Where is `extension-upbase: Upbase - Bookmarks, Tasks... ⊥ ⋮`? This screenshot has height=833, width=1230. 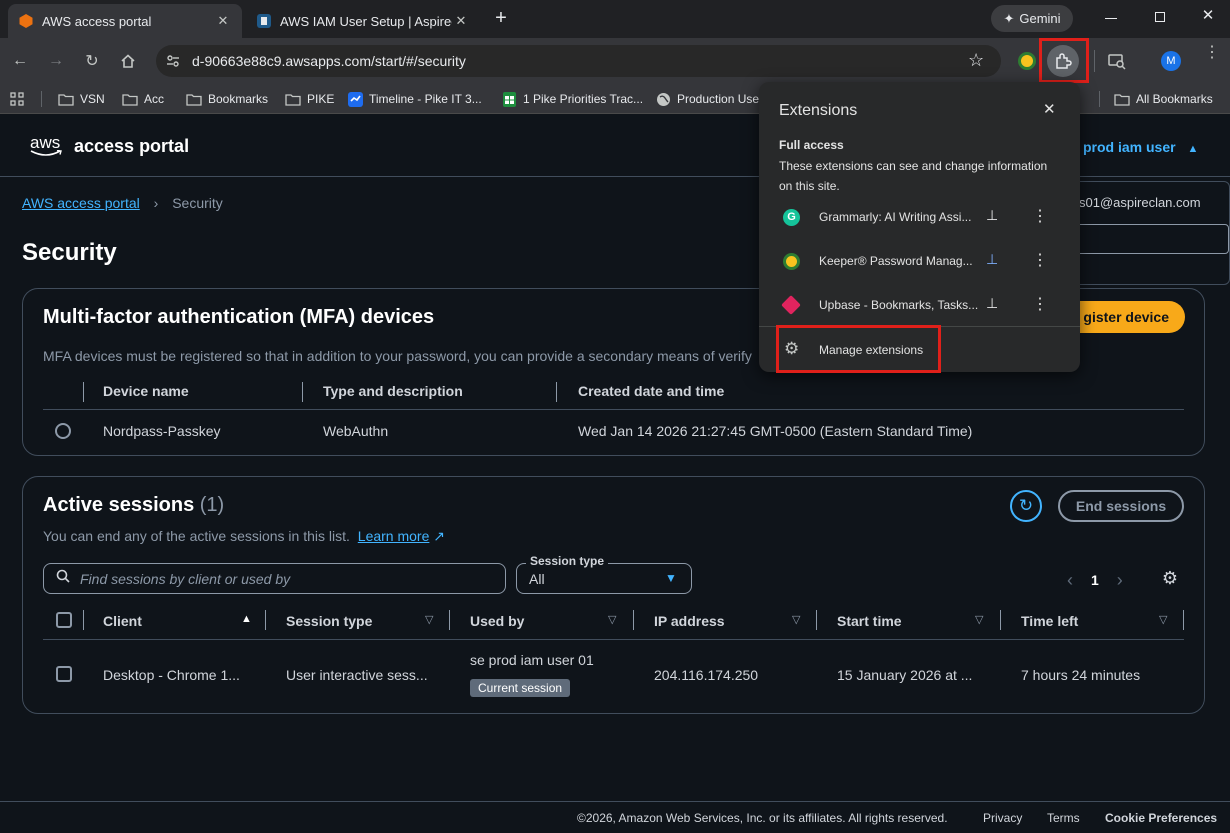
extension-upbase: Upbase - Bookmarks, Tasks... ⊥ ⋮ is located at coordinates (919, 305).